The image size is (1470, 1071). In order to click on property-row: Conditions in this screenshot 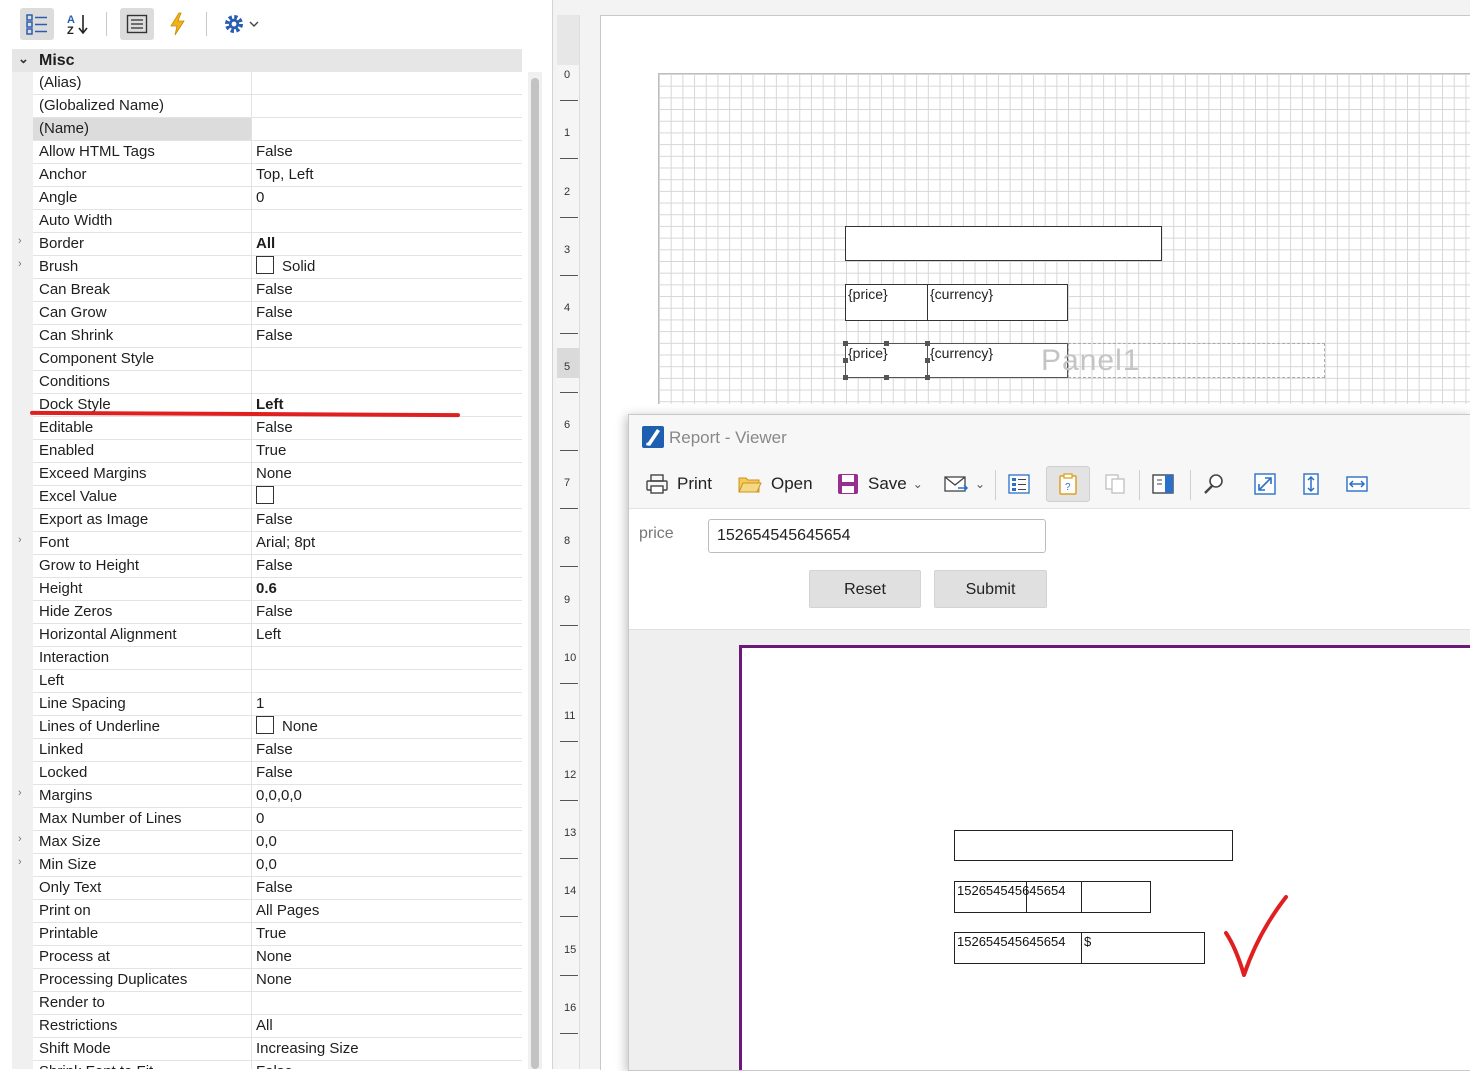, I will do `click(277, 382)`.